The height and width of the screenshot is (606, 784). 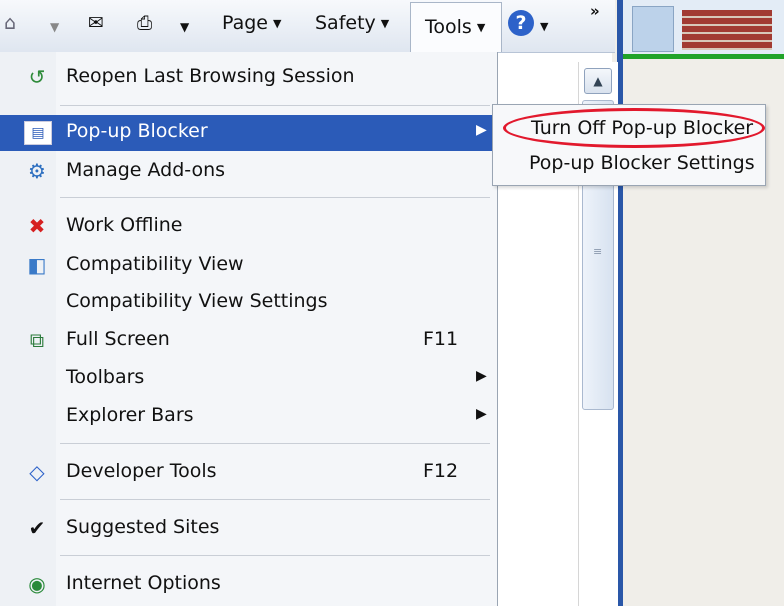 What do you see at coordinates (37, 77) in the screenshot?
I see `reopen-session-icon: ↺` at bounding box center [37, 77].